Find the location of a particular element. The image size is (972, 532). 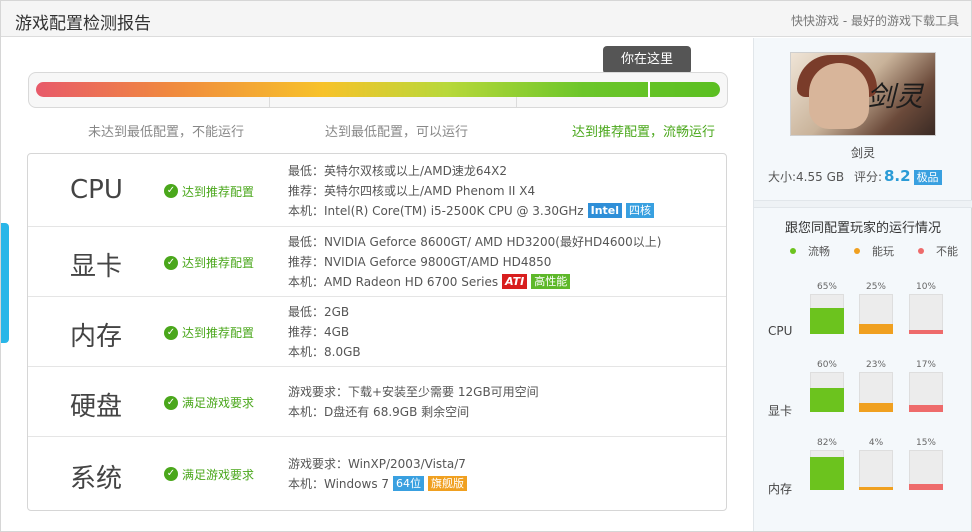

spec-line-text: 本机：8.0GB is located at coordinates (324, 352).